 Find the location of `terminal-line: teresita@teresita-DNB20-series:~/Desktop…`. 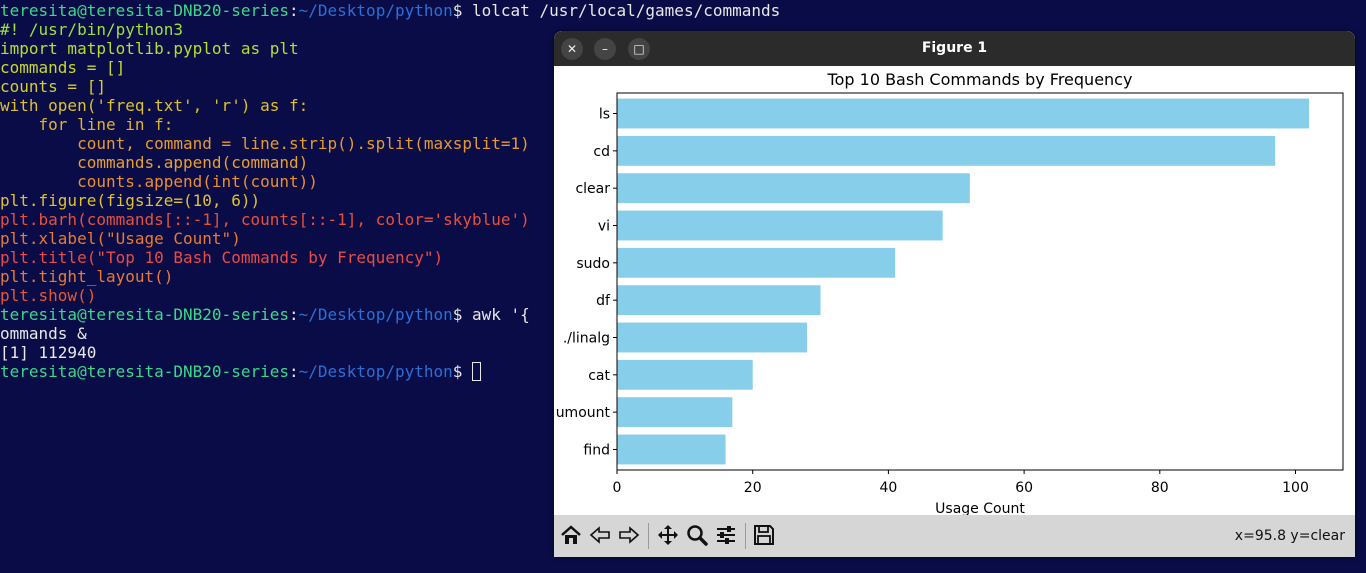

terminal-line: teresita@teresita-DNB20-series:~/Desktop… is located at coordinates (683, 10).